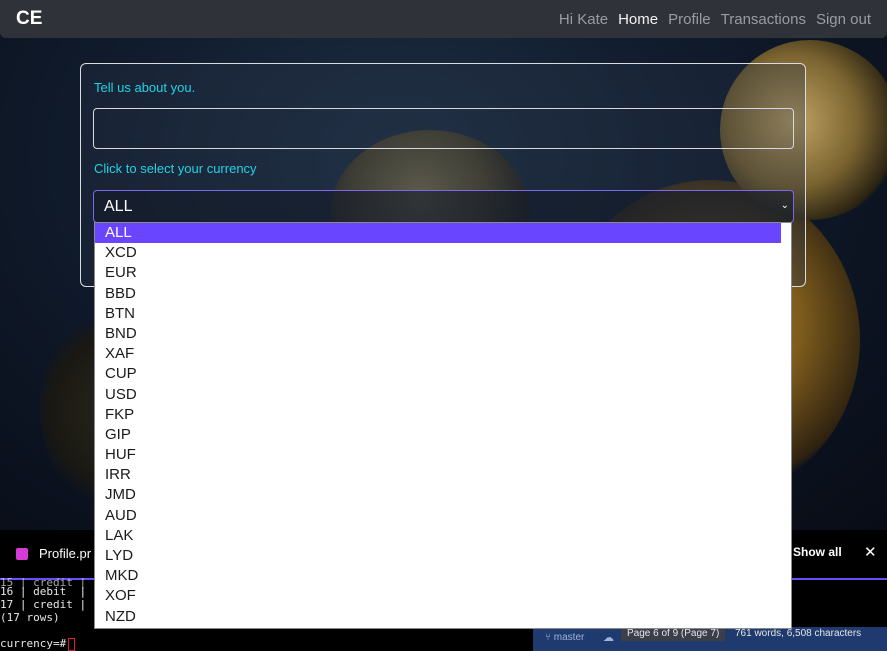 The height and width of the screenshot is (651, 887). What do you see at coordinates (43, 591) in the screenshot?
I see `terminal-line: 16 | debit |` at bounding box center [43, 591].